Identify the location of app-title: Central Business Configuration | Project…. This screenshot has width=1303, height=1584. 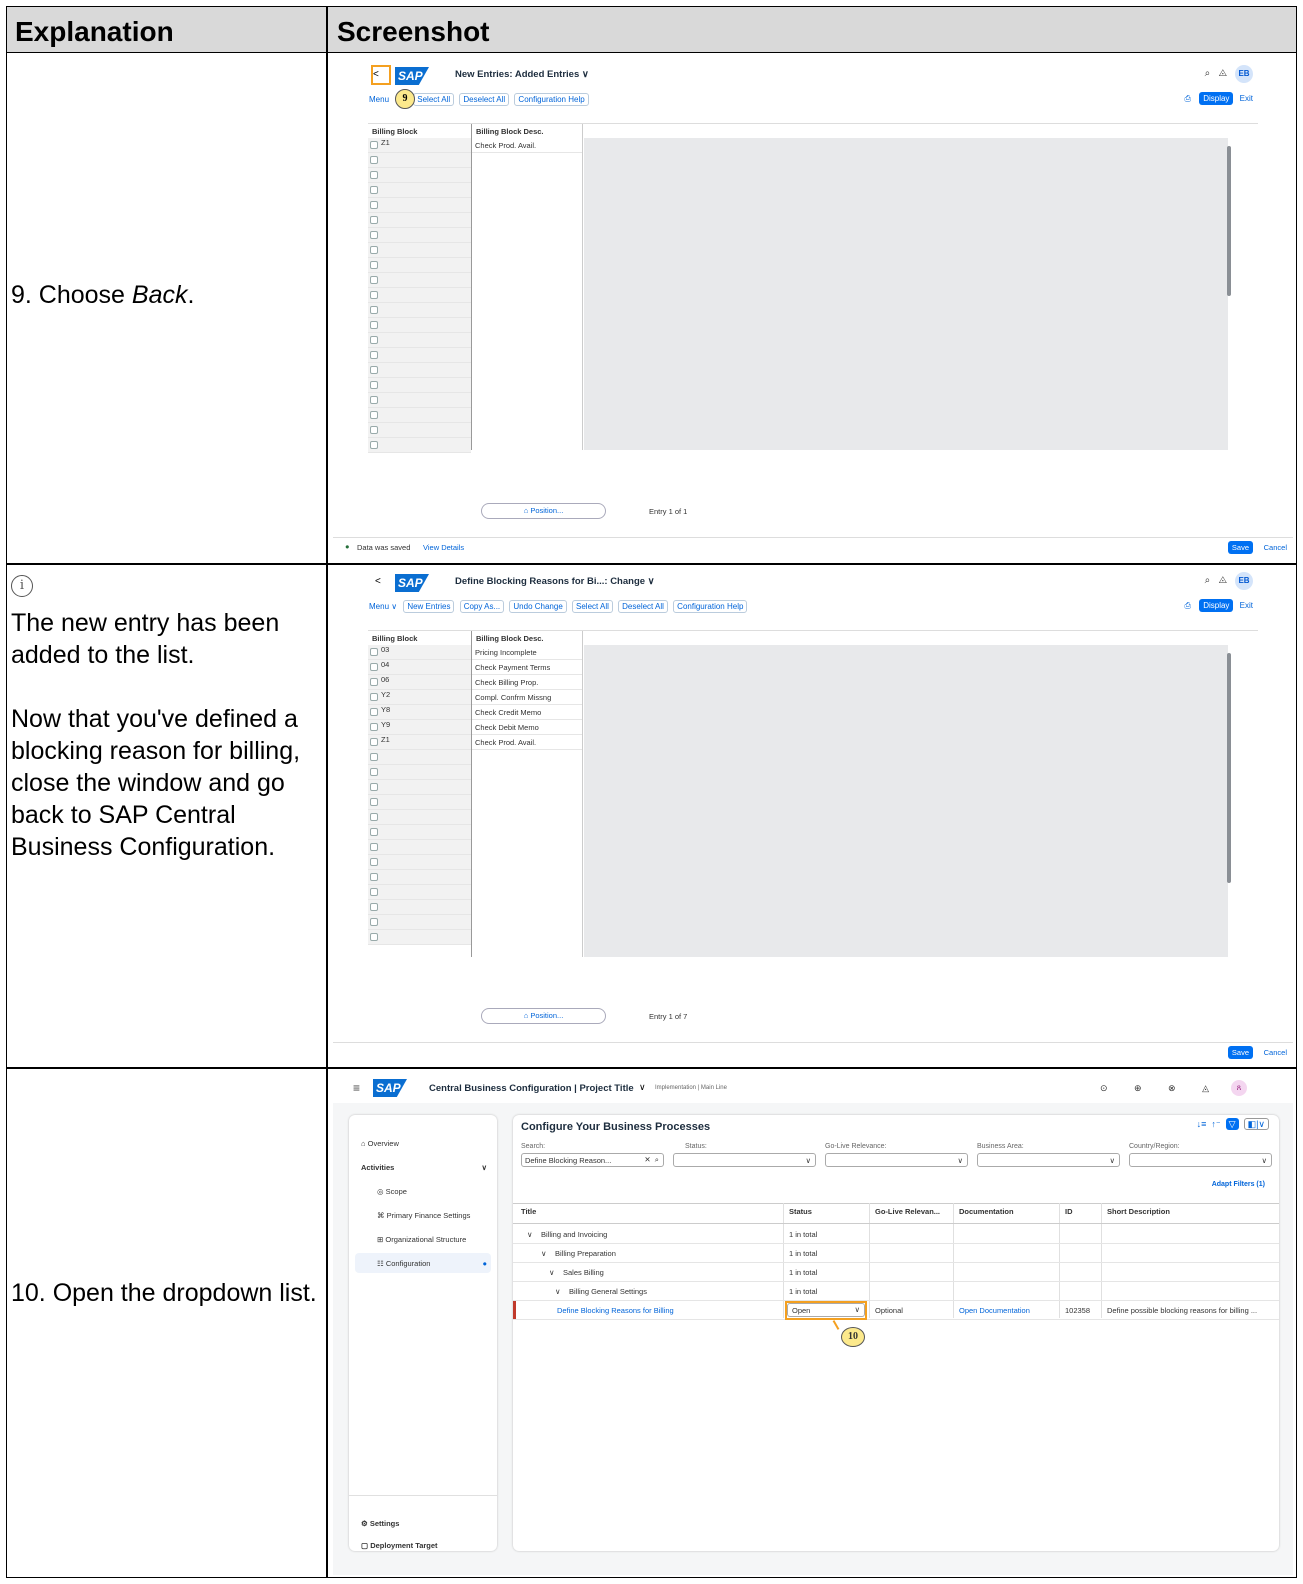
(531, 1088).